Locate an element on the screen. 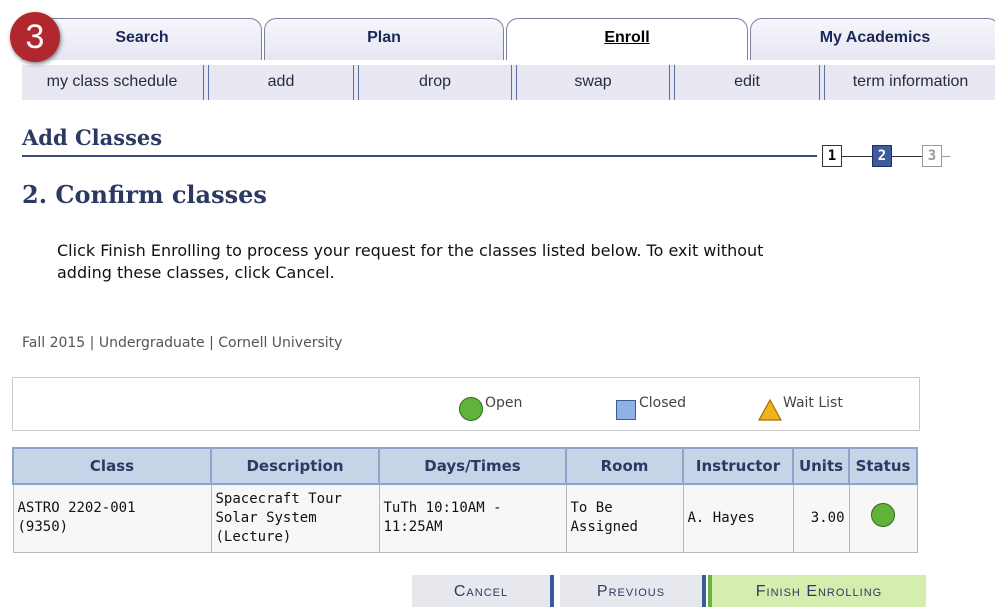  cell-description: Spacecraft Tour Solar System (Lecture) is located at coordinates (295, 518).